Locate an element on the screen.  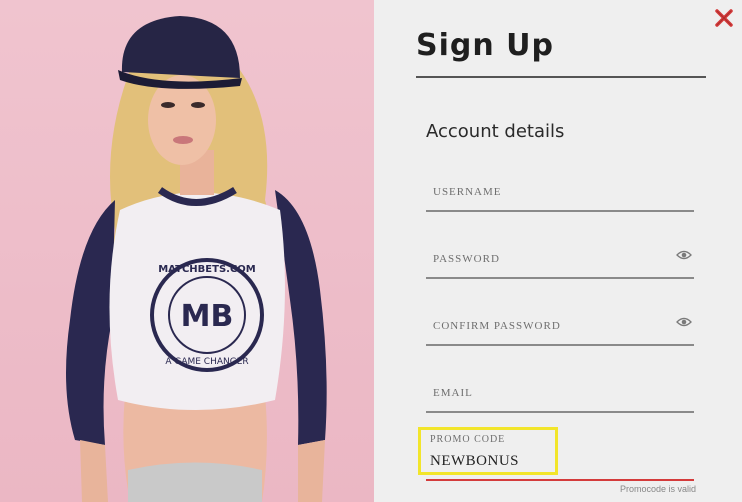
password-input is located at coordinates (560, 261).